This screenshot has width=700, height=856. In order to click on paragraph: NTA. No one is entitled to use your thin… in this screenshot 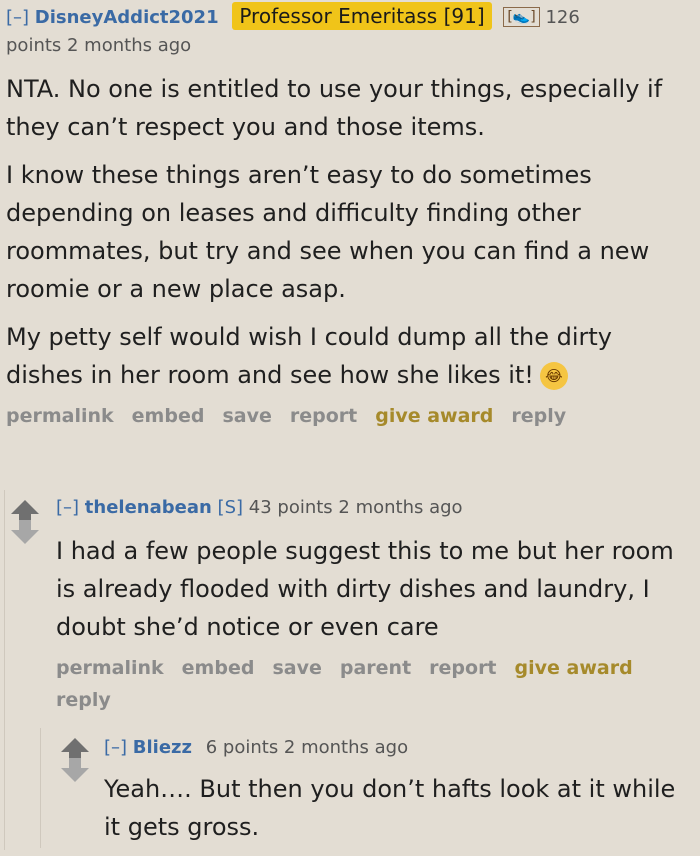, I will do `click(334, 108)`.